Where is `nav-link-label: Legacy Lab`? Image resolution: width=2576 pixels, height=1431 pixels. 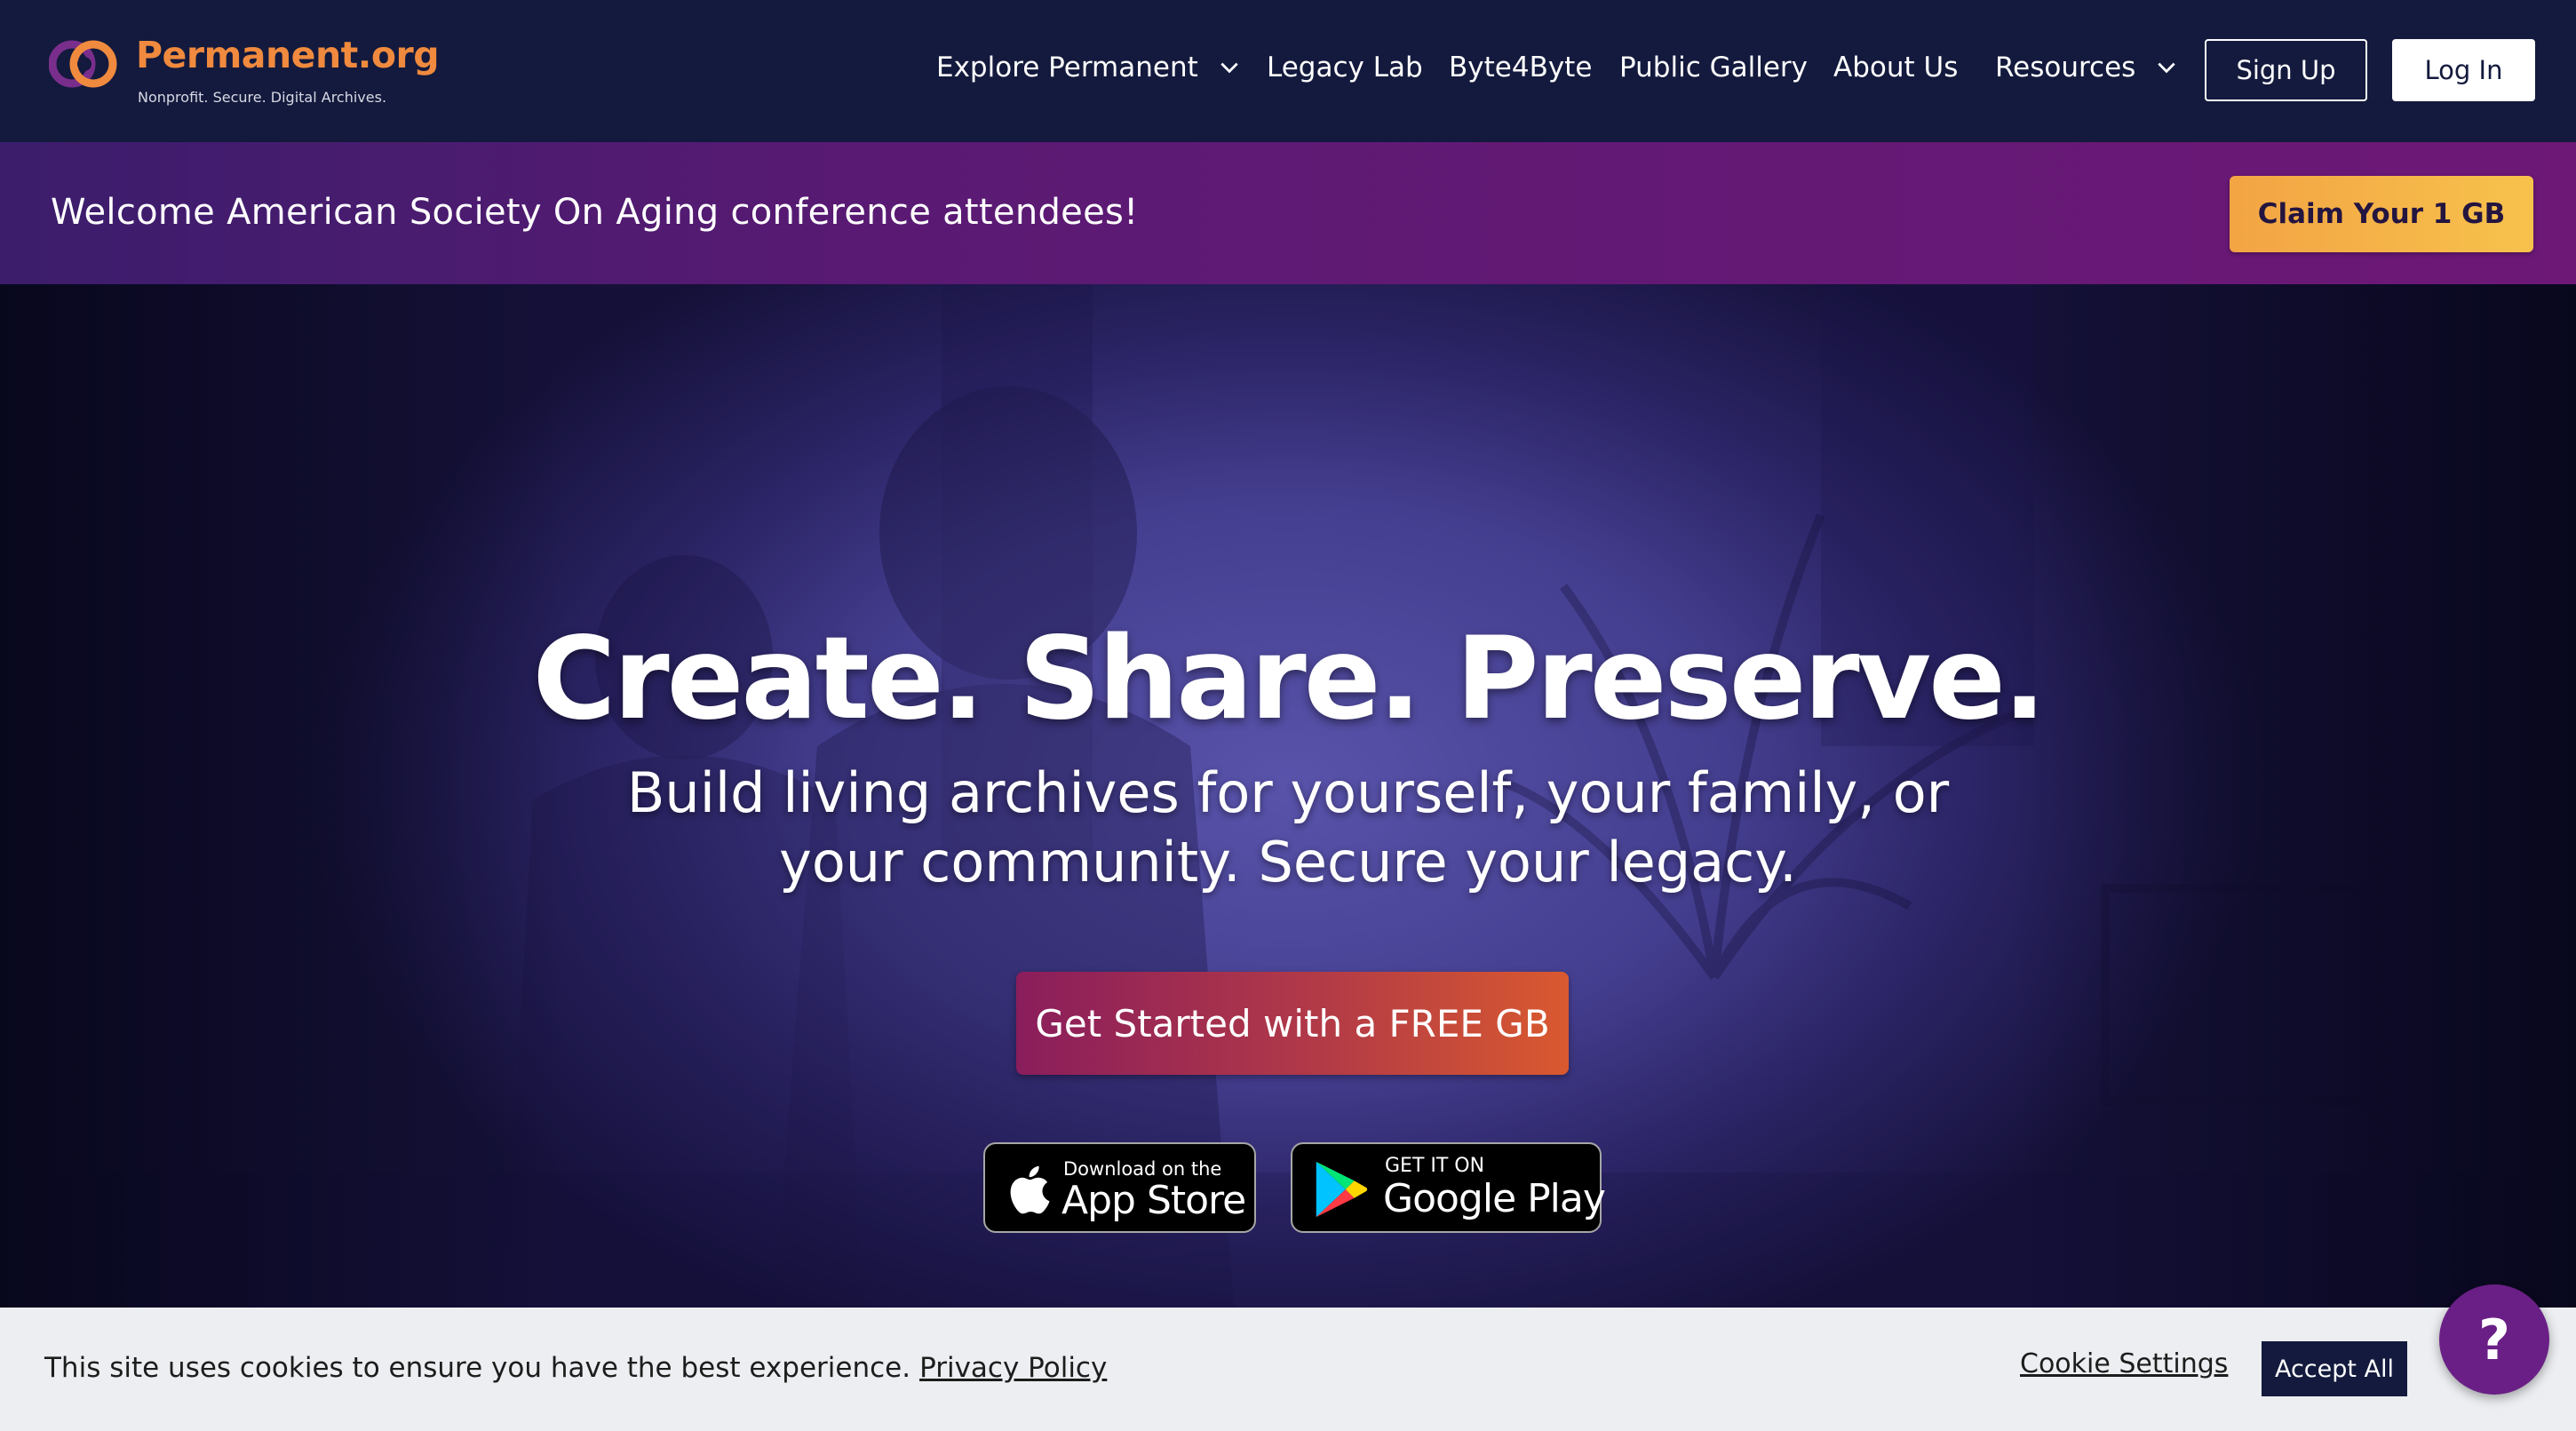
nav-link-label: Legacy Lab is located at coordinates (1345, 67).